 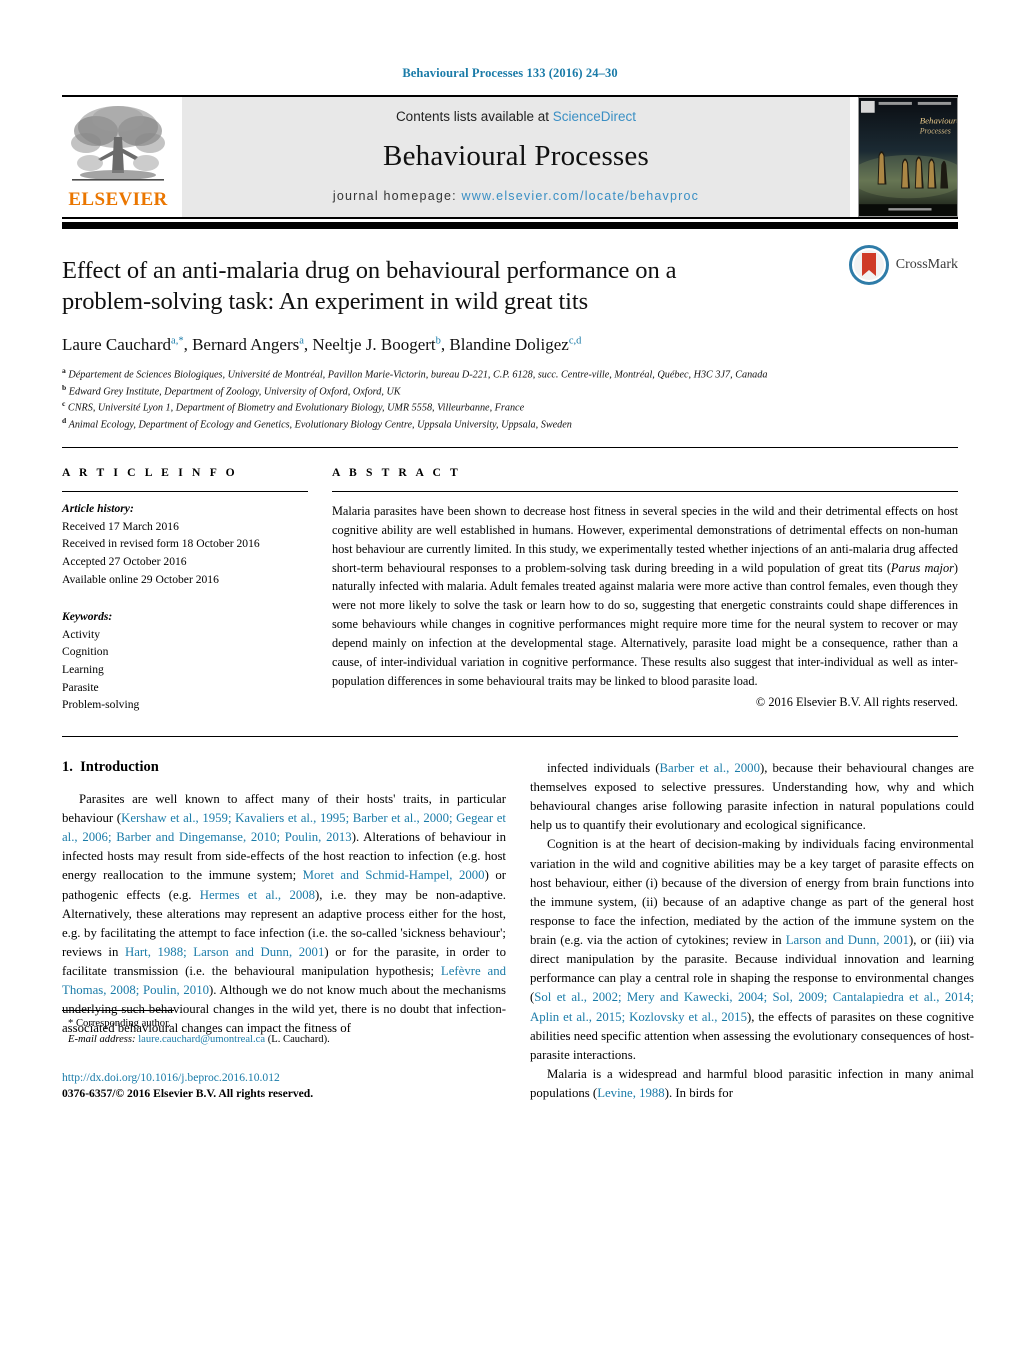 I want to click on keyword-item: Parasite, so click(x=80, y=687).